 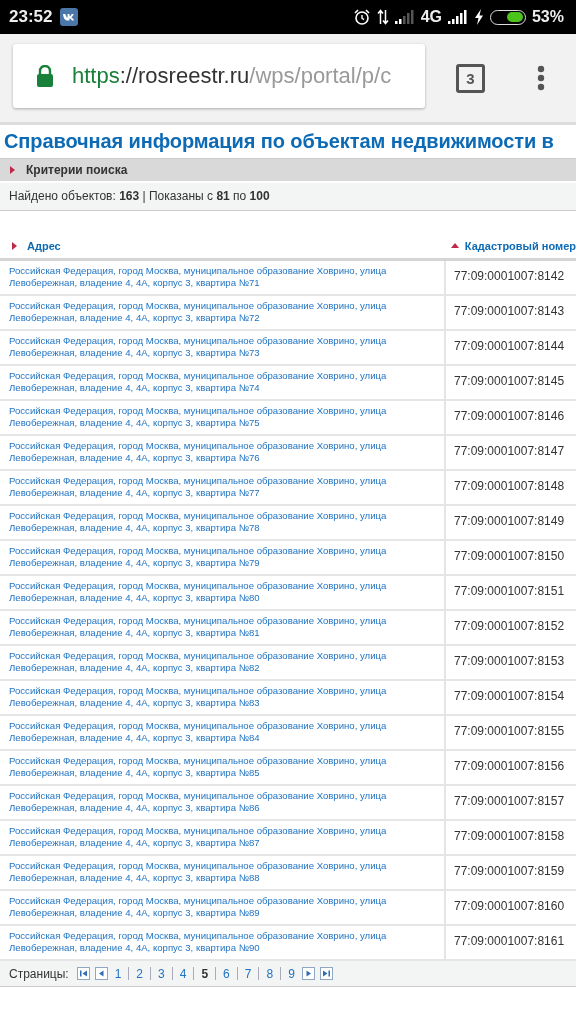 What do you see at coordinates (547, 17) in the screenshot?
I see `battery-percent: 53%` at bounding box center [547, 17].